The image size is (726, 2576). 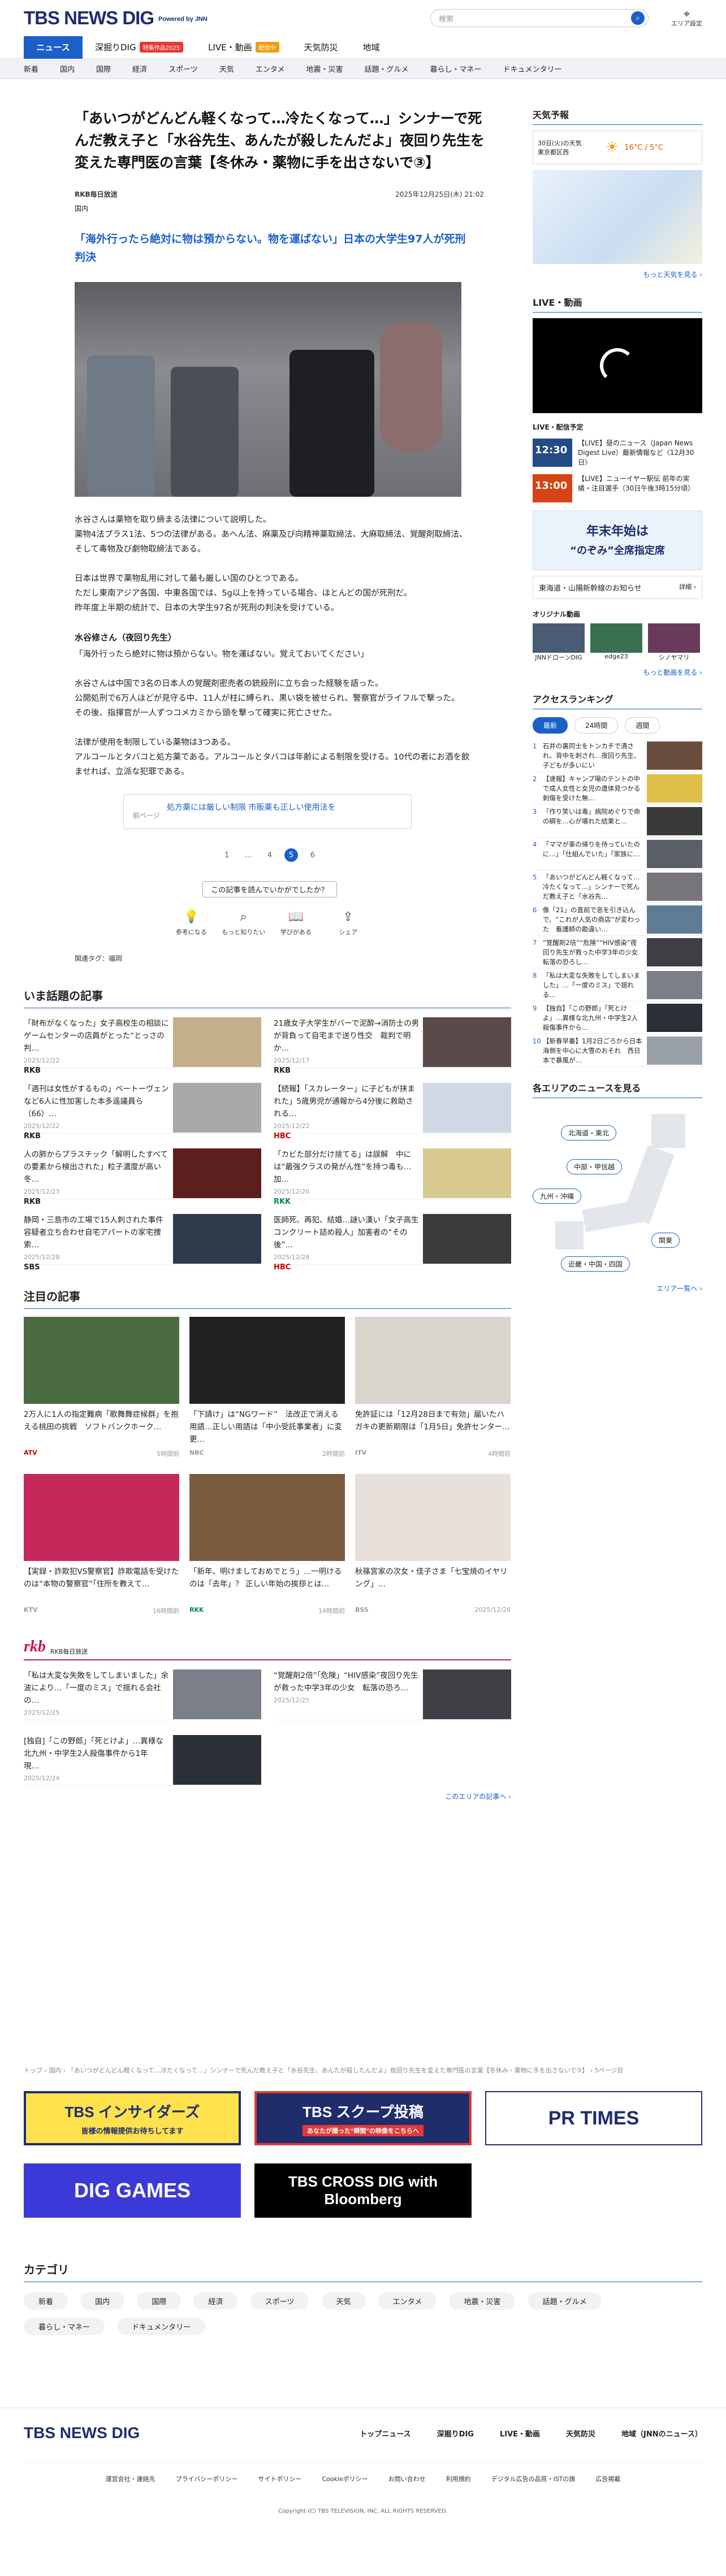 What do you see at coordinates (295, 923) in the screenshot?
I see `reaction-learn-button: 📖 学びがある` at bounding box center [295, 923].